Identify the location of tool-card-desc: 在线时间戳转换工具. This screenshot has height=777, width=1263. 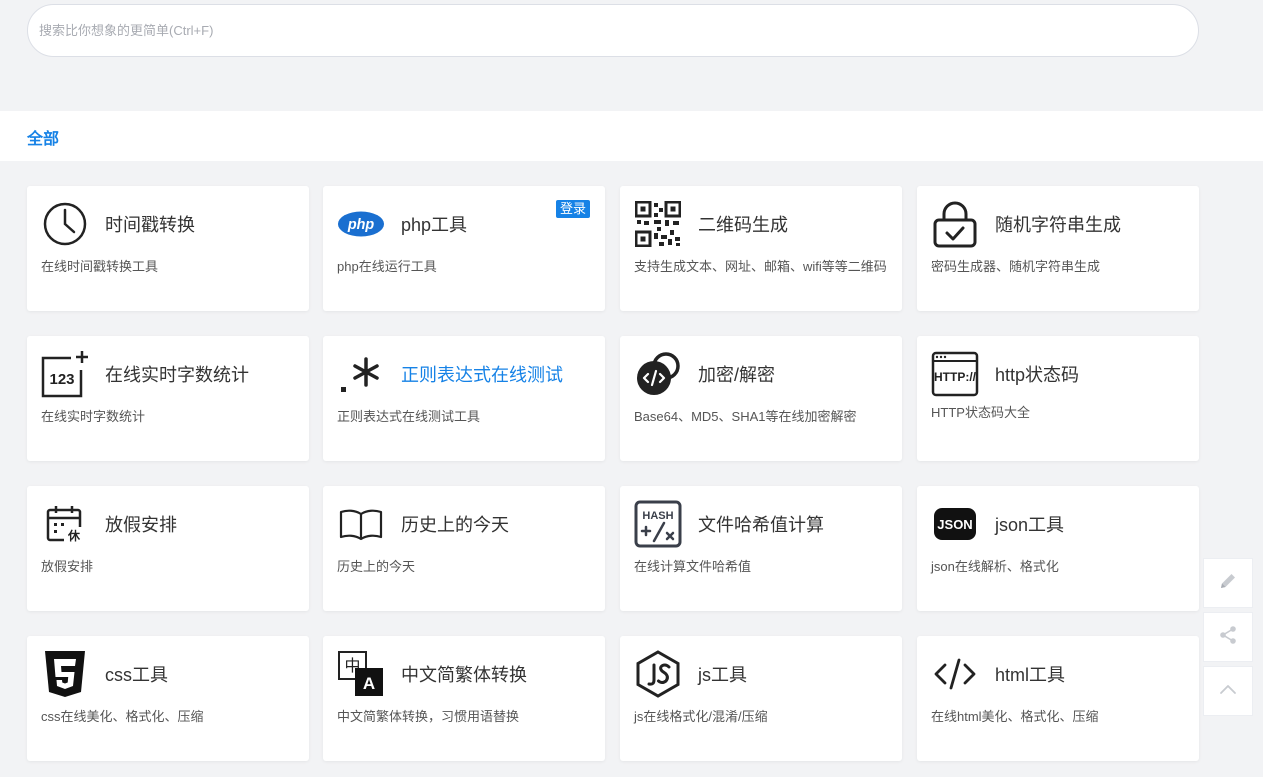
(100, 266).